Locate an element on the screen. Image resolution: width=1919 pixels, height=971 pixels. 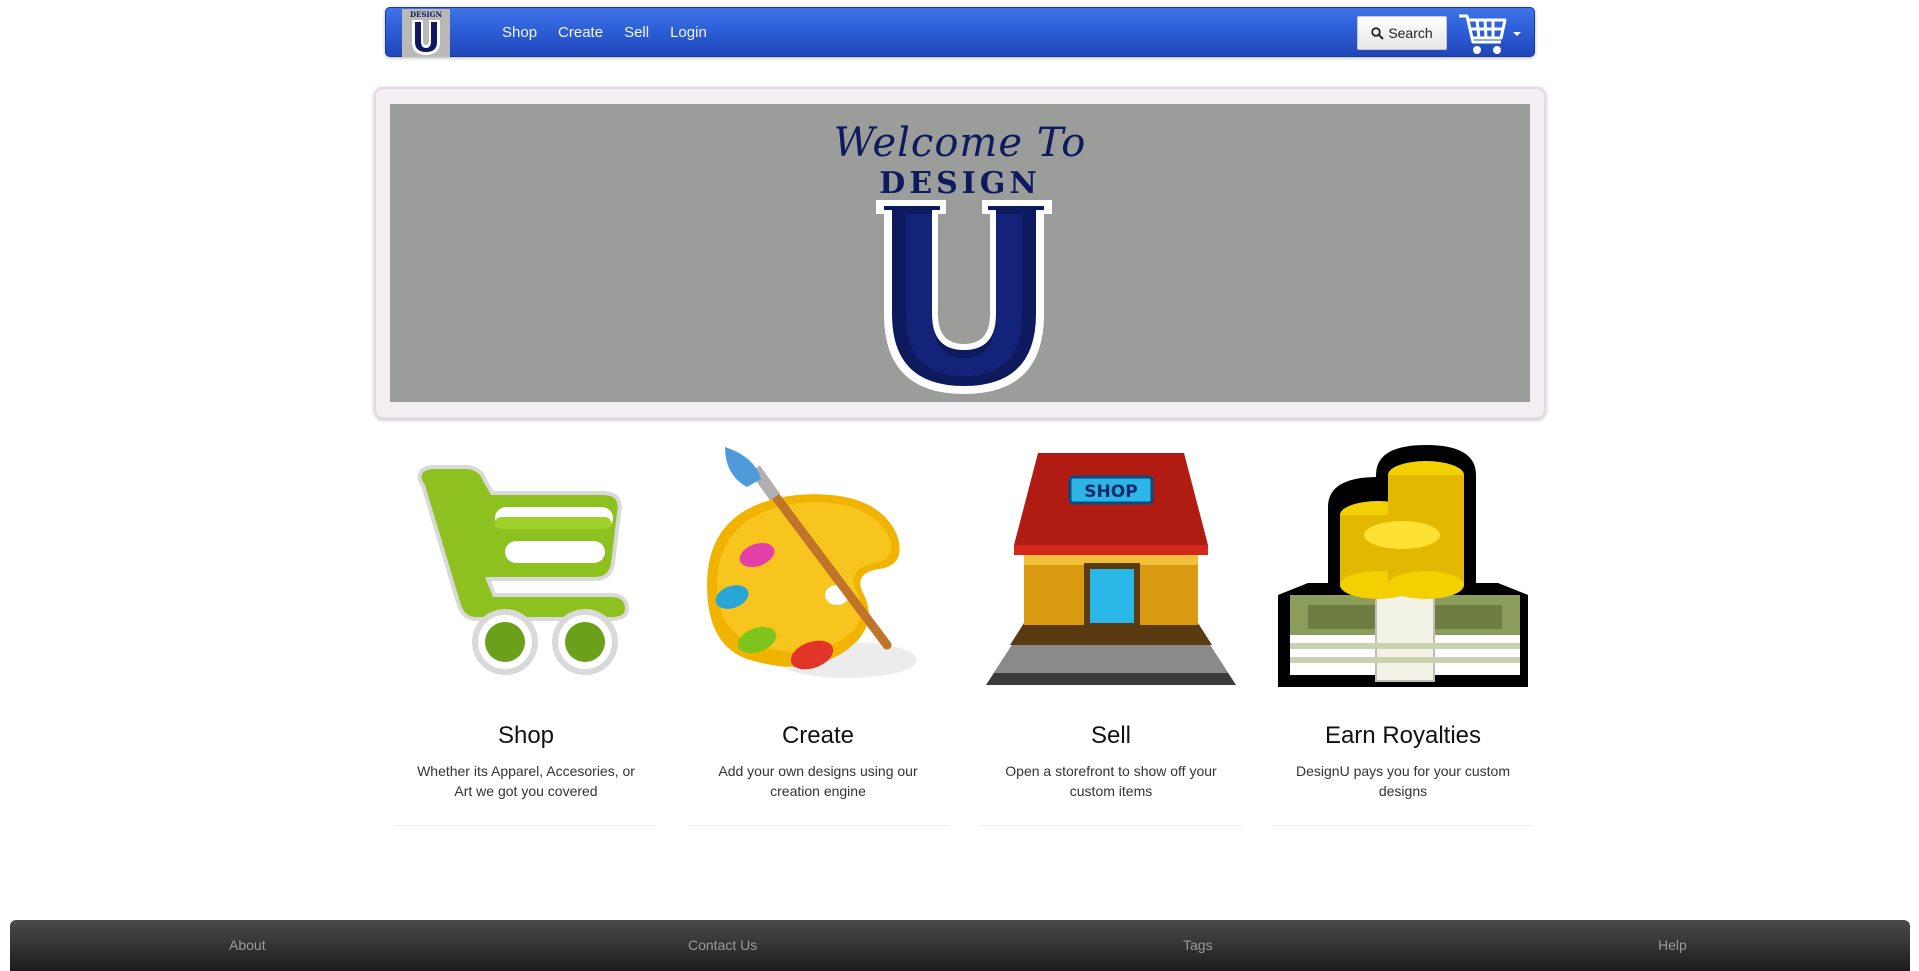
footer: About Contact Us Tags Help is located at coordinates (960, 945).